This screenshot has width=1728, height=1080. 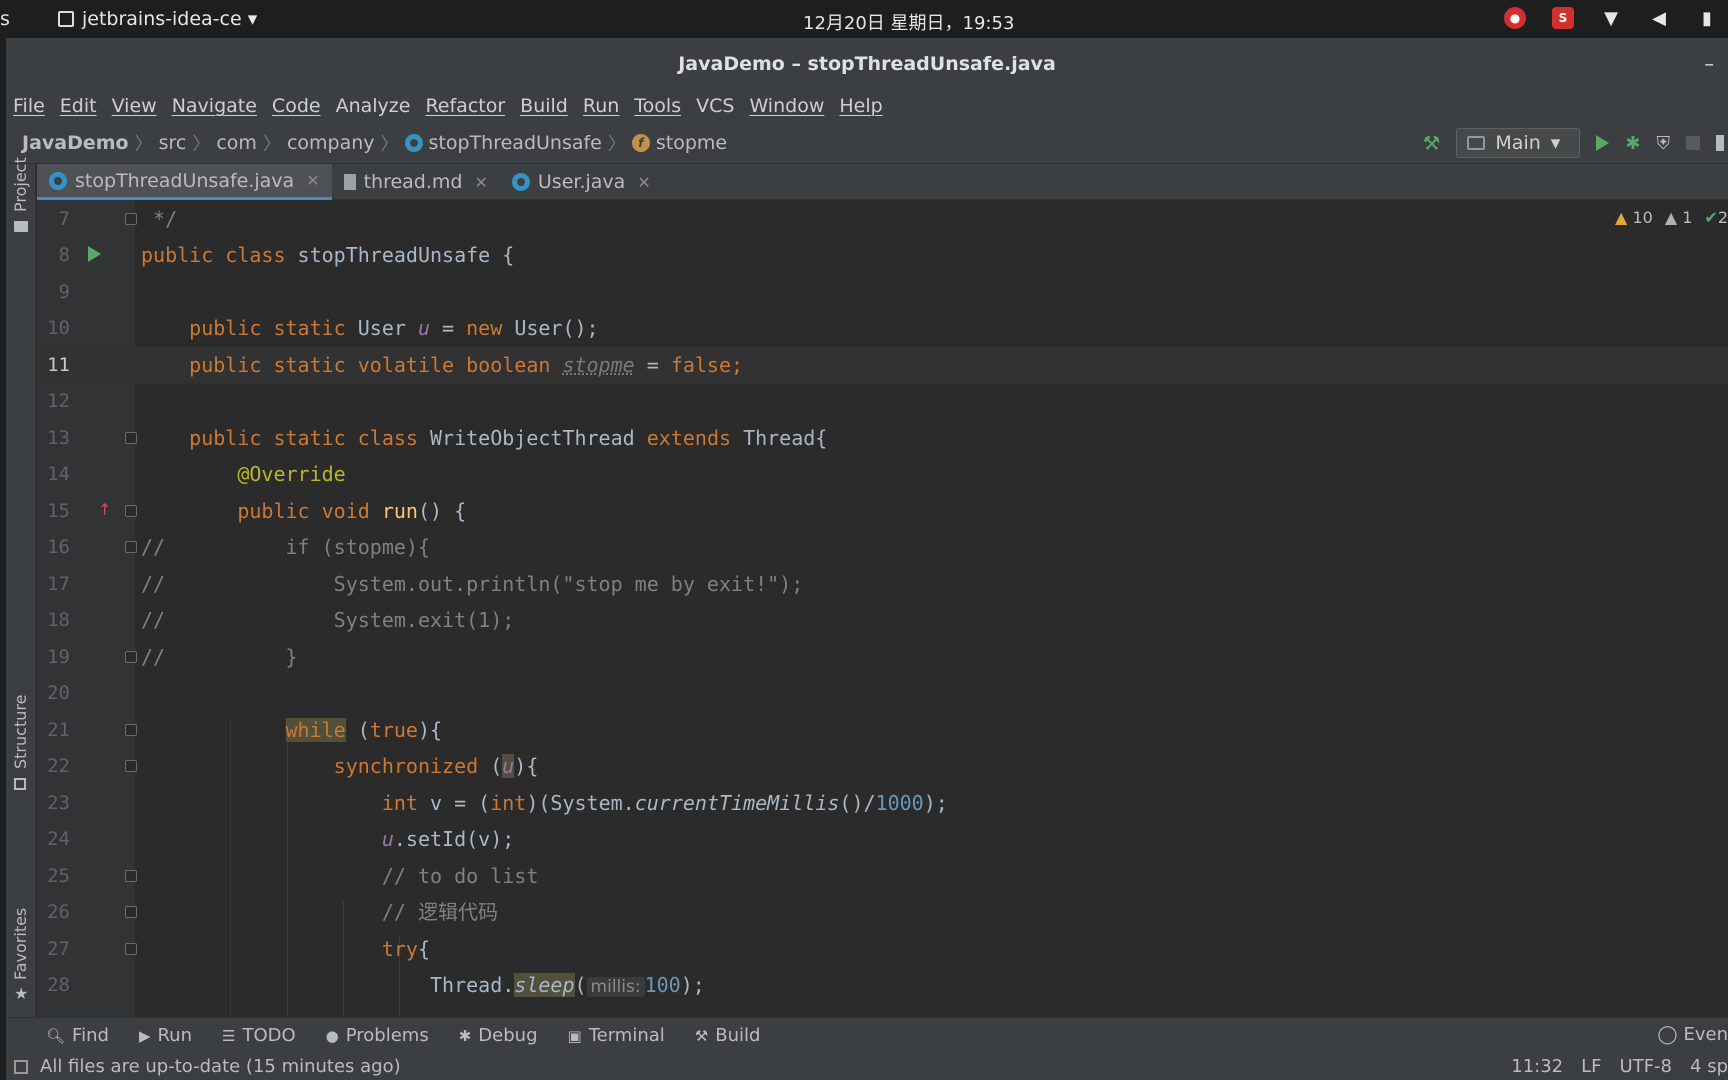 I want to click on code-line: 18 // System.exit(1);, so click(x=882, y=620).